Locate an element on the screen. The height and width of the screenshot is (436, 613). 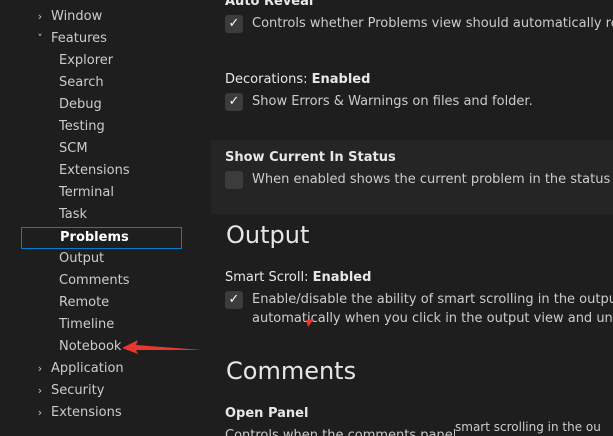
sidebar-item-output: Output is located at coordinates (100, 259).